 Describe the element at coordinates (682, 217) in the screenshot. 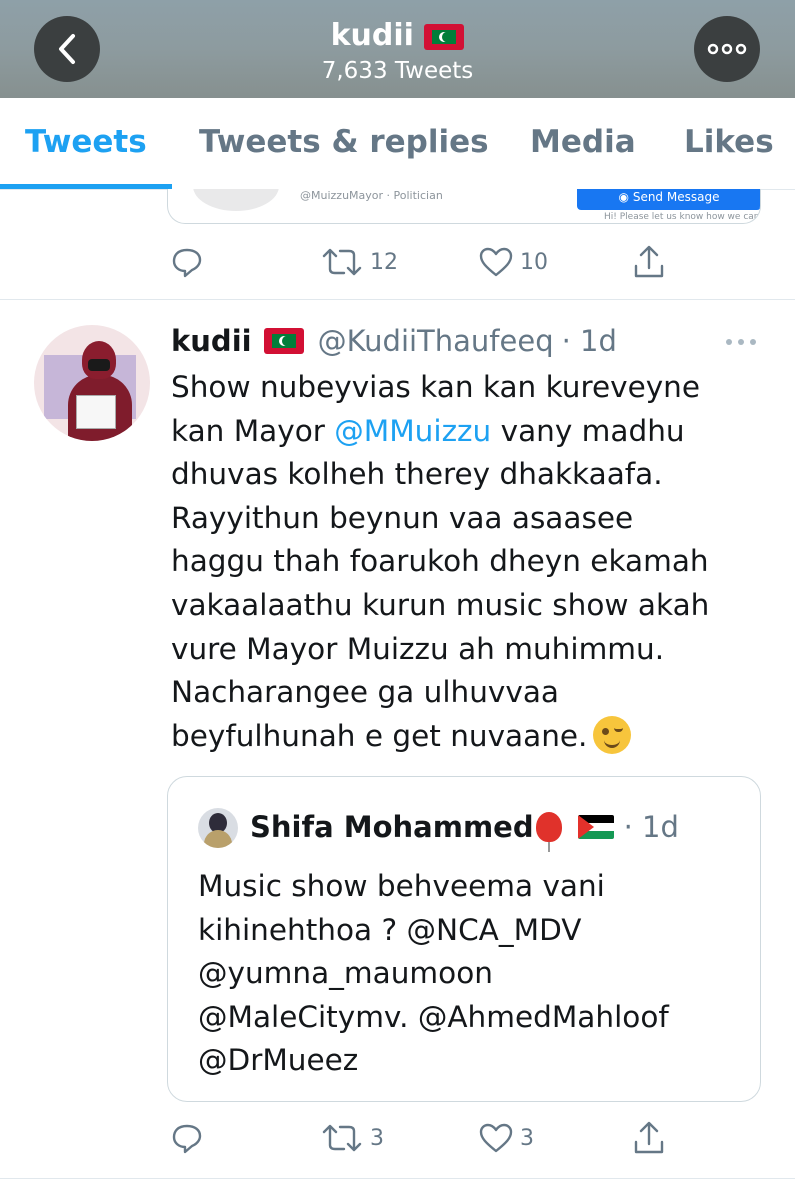

I see `preview-note: Hi! Please let us know how we can h` at that location.